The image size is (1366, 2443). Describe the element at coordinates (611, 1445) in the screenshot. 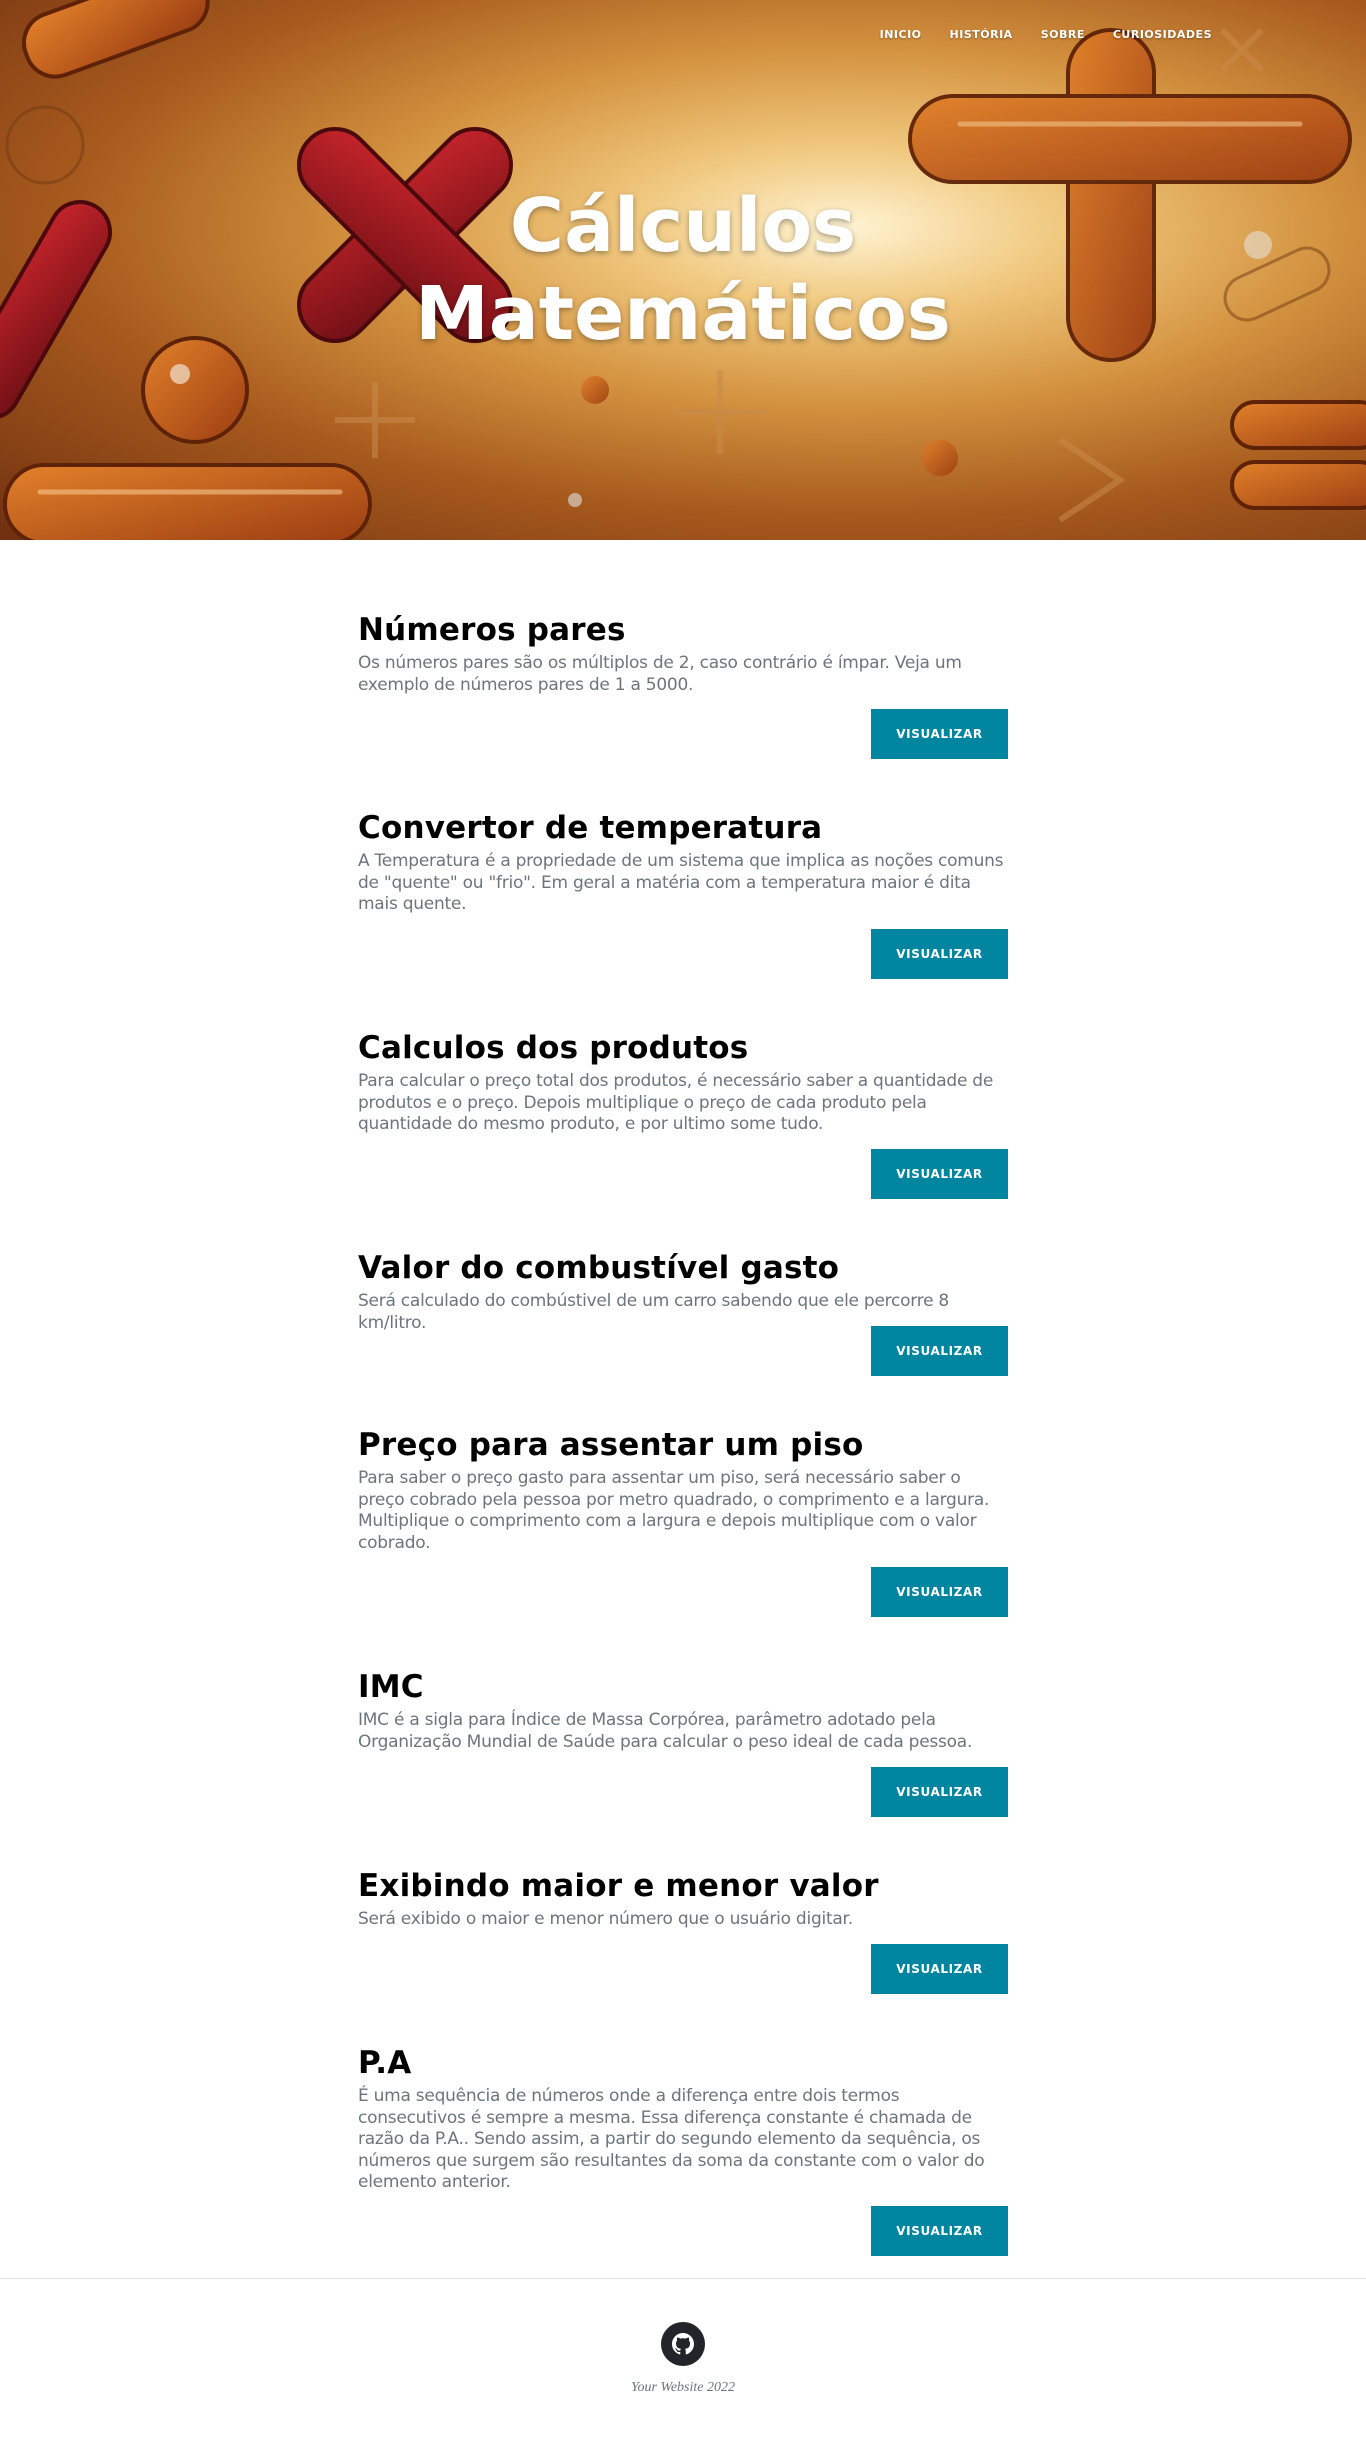

I see `post-title: Preço para assentar um piso` at that location.